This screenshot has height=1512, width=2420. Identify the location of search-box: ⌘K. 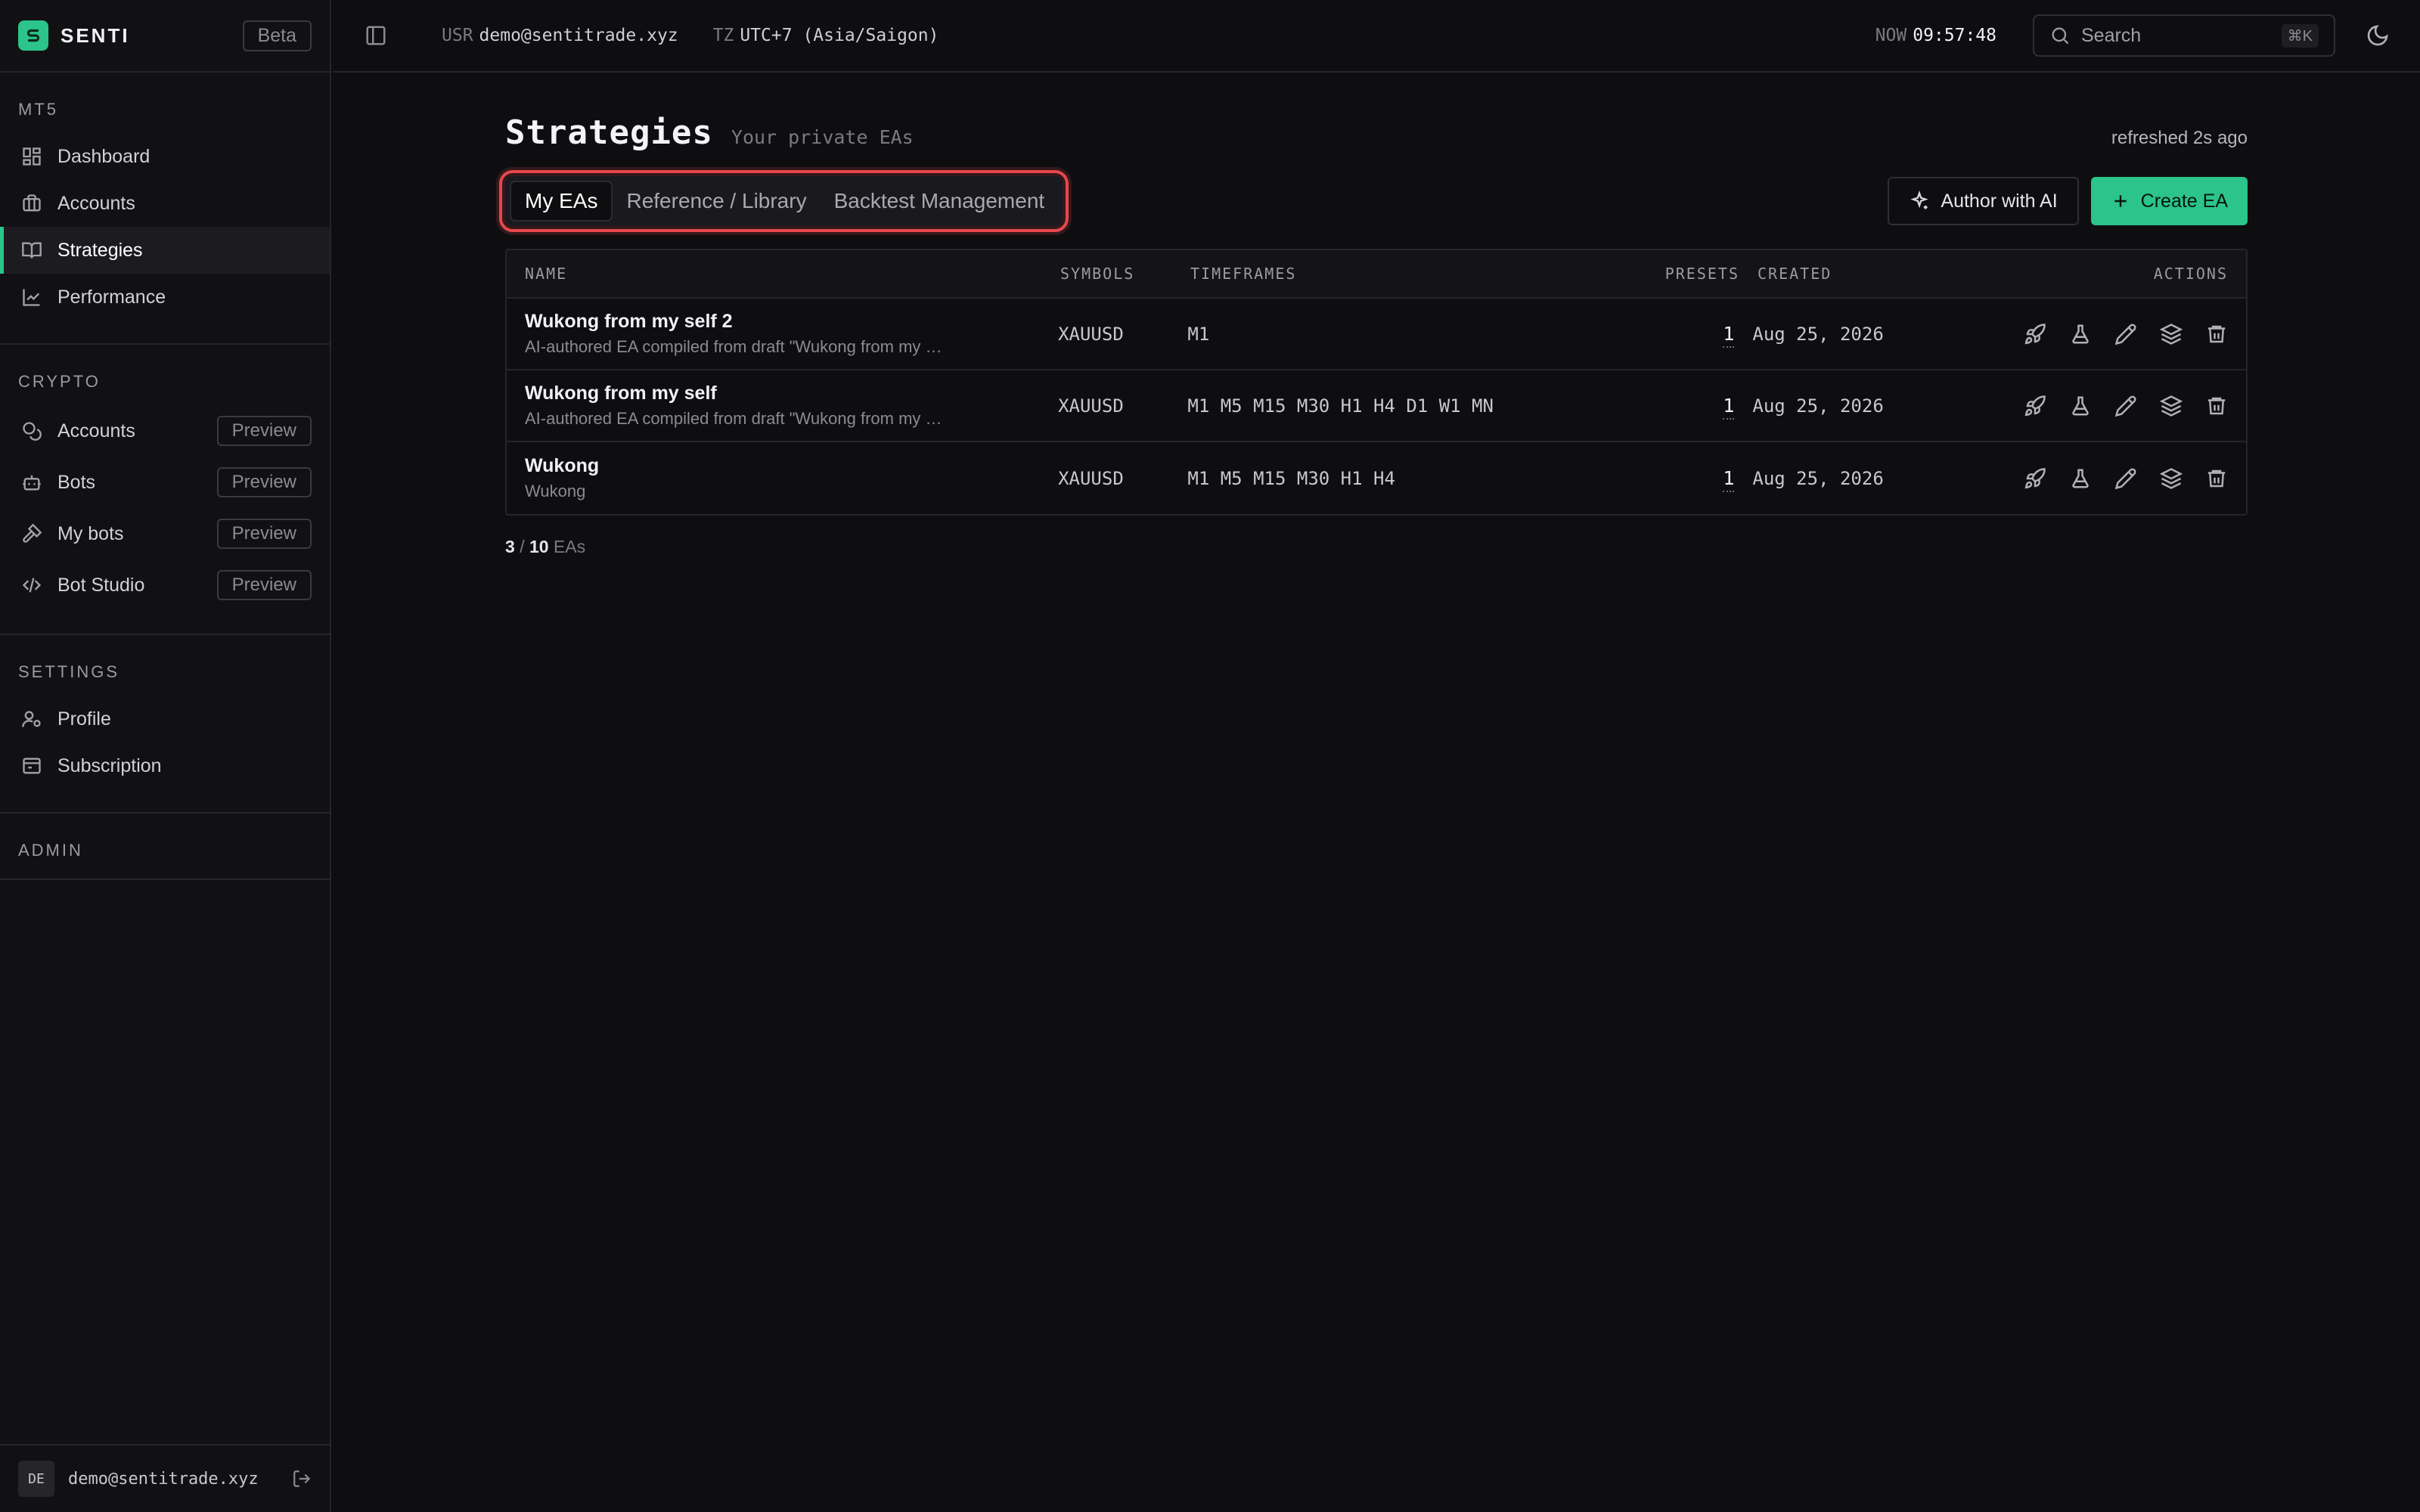
(2184, 36).